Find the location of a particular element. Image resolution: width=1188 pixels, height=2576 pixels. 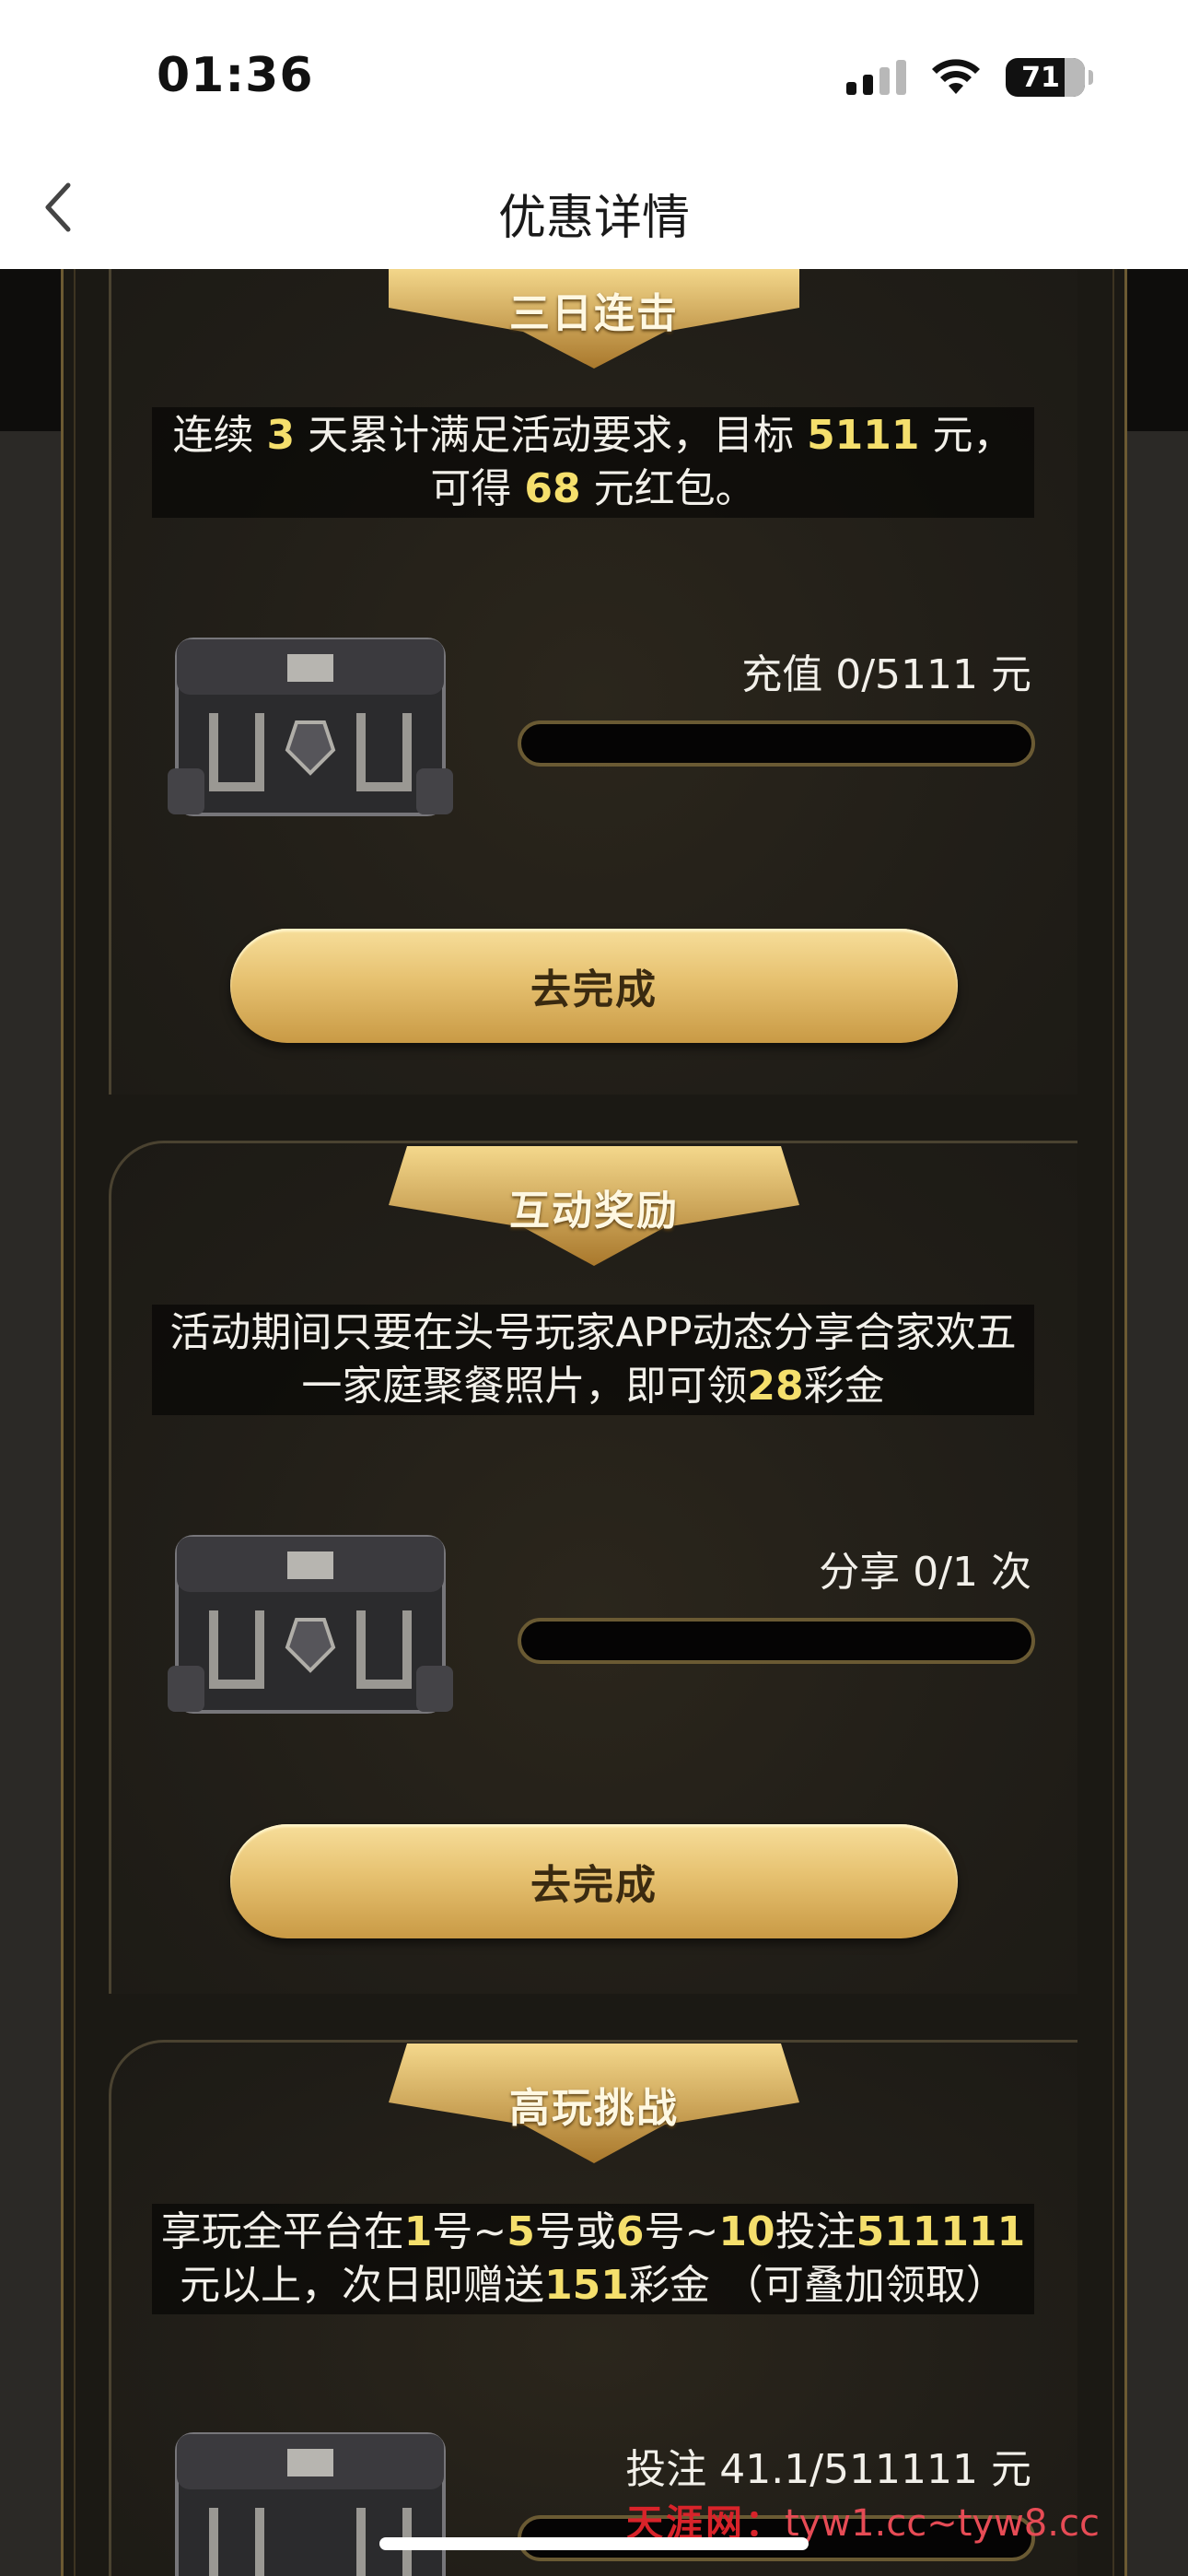

card-1-ribbon: 三日连击 is located at coordinates (594, 322).